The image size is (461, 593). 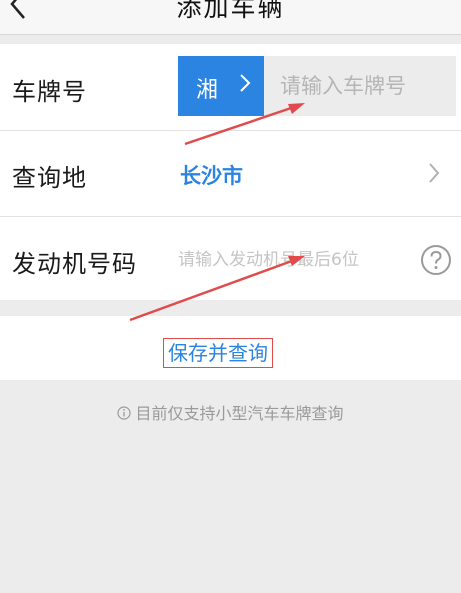 What do you see at coordinates (230, 11) in the screenshot?
I see `page-title: 添加车辆` at bounding box center [230, 11].